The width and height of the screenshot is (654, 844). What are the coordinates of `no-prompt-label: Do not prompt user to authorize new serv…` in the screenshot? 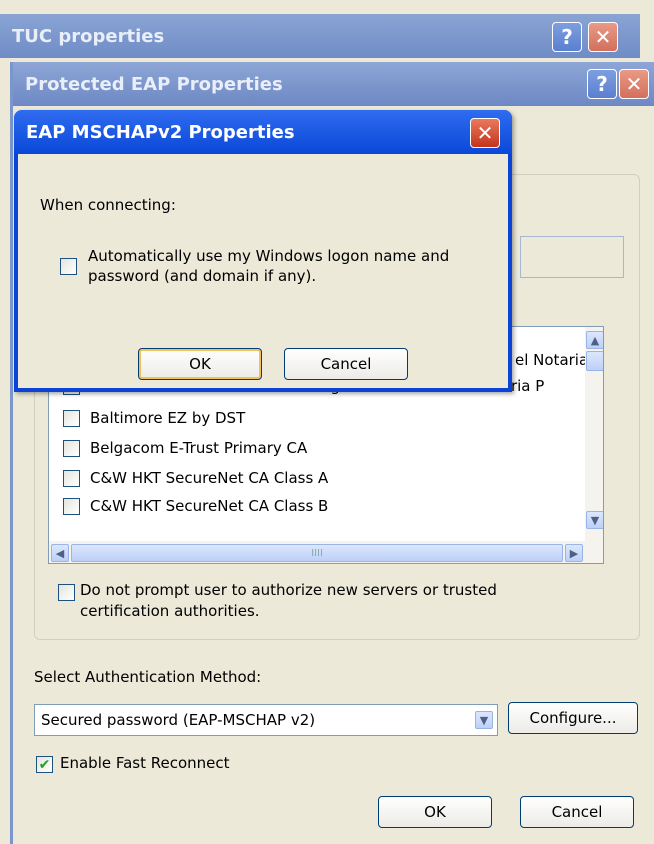 It's located at (288, 600).